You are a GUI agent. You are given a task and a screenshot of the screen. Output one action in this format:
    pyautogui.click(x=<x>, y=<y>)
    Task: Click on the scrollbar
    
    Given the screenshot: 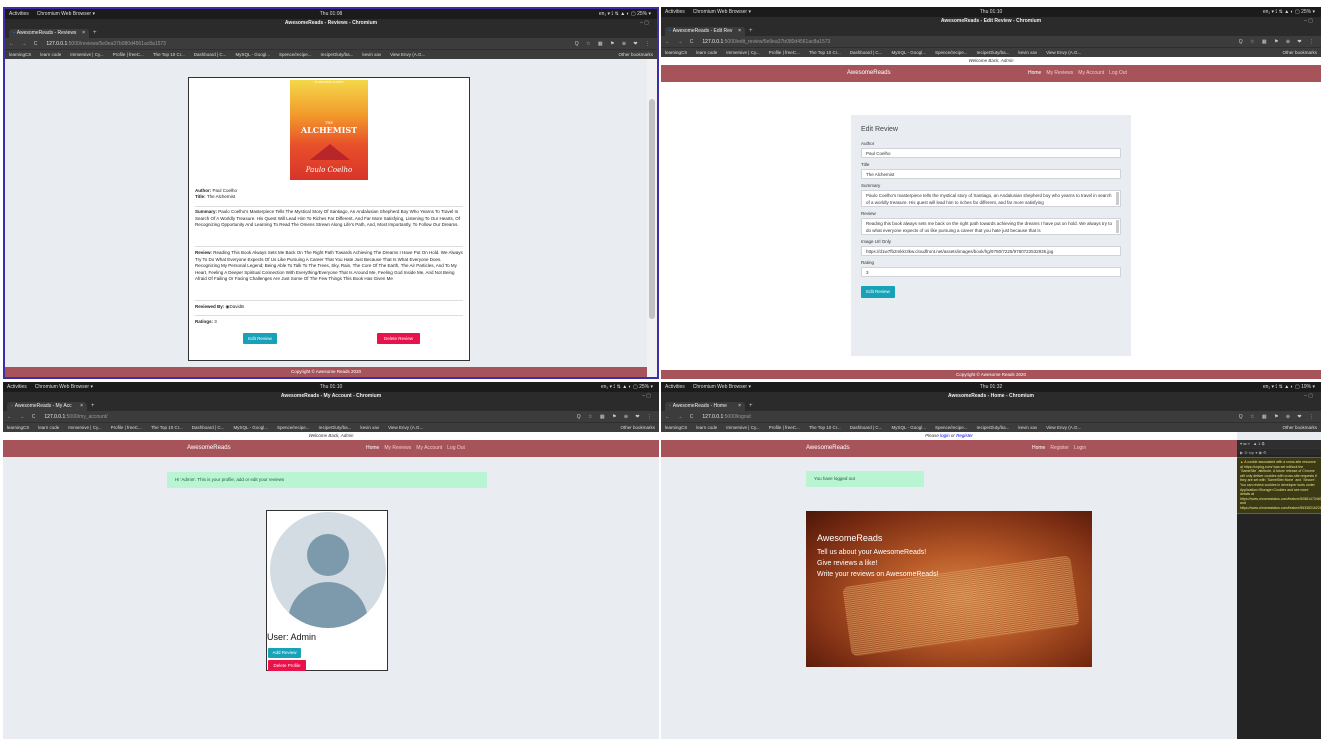 What is the action you would take?
    pyautogui.click(x=652, y=218)
    